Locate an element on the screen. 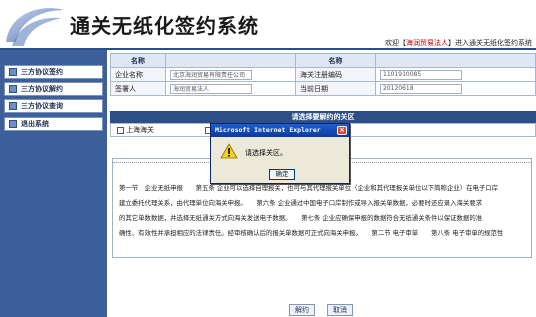 This screenshot has height=317, width=536. welcome-suffix: 】进入通关无纸化签约系统 is located at coordinates (490, 43).